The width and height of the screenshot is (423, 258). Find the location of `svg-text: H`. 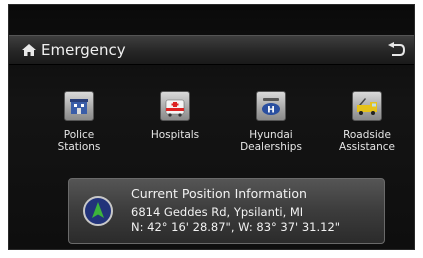

svg-text: H is located at coordinates (271, 111).